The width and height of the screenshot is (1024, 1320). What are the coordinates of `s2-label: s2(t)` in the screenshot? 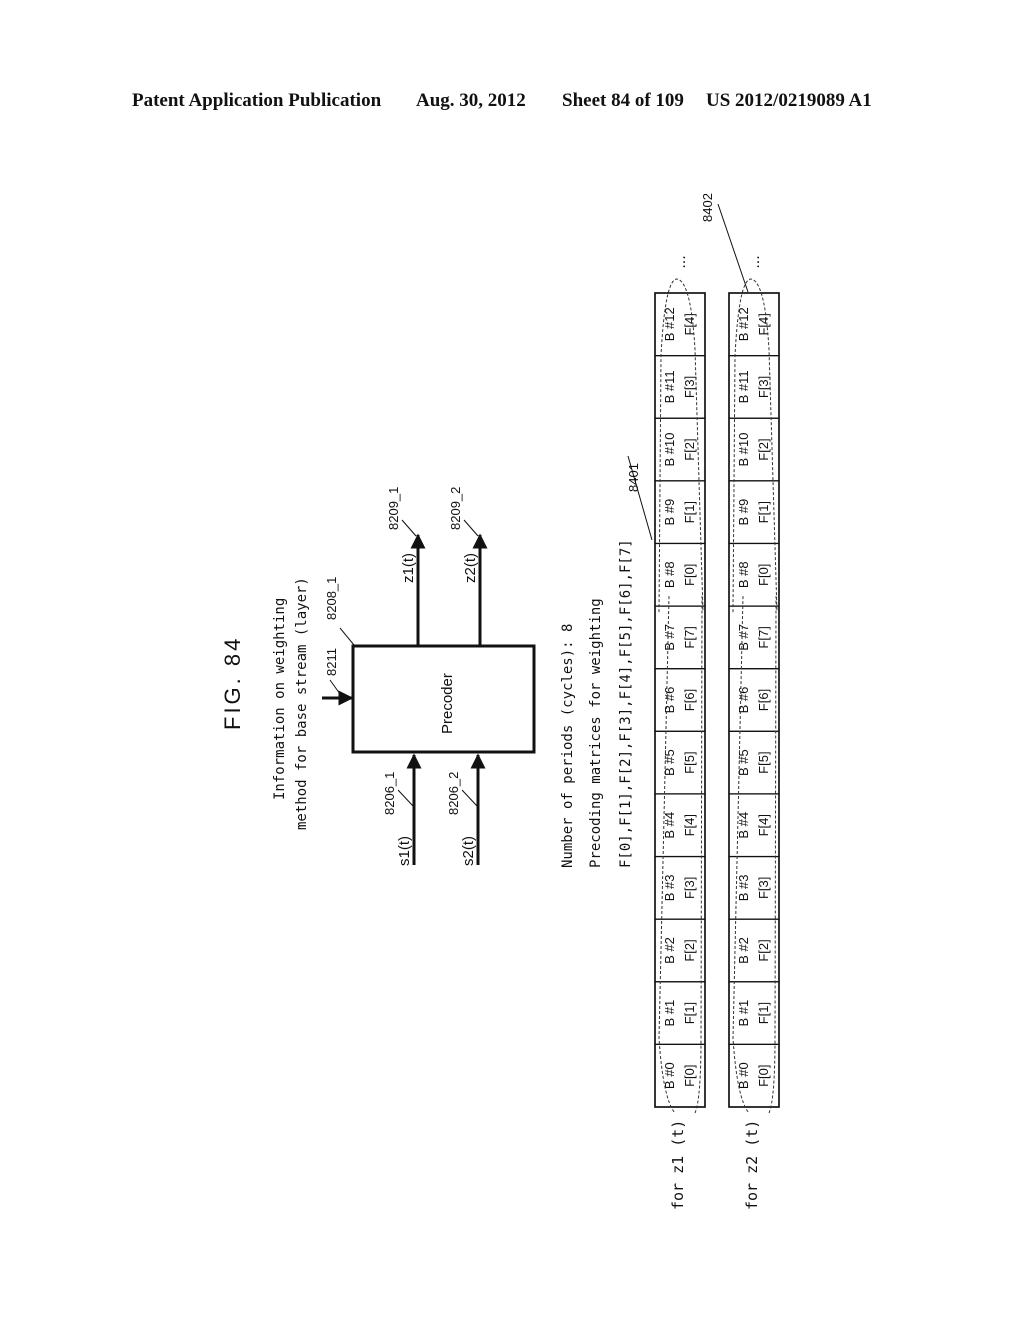 It's located at (468, 851).